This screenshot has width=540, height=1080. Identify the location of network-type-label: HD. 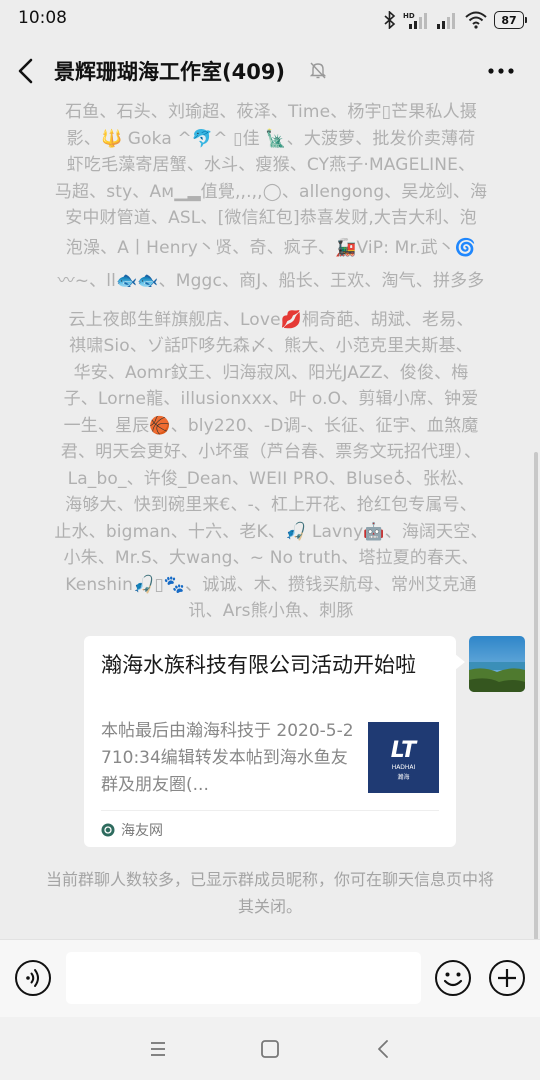
(409, 16).